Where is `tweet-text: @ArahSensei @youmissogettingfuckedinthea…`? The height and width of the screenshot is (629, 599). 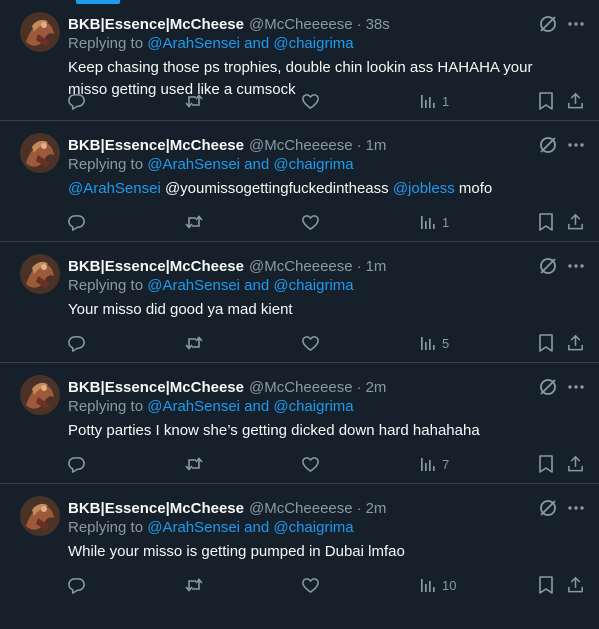
tweet-text: @ArahSensei @youmissogettingfuckedinthea… is located at coordinates (318, 189).